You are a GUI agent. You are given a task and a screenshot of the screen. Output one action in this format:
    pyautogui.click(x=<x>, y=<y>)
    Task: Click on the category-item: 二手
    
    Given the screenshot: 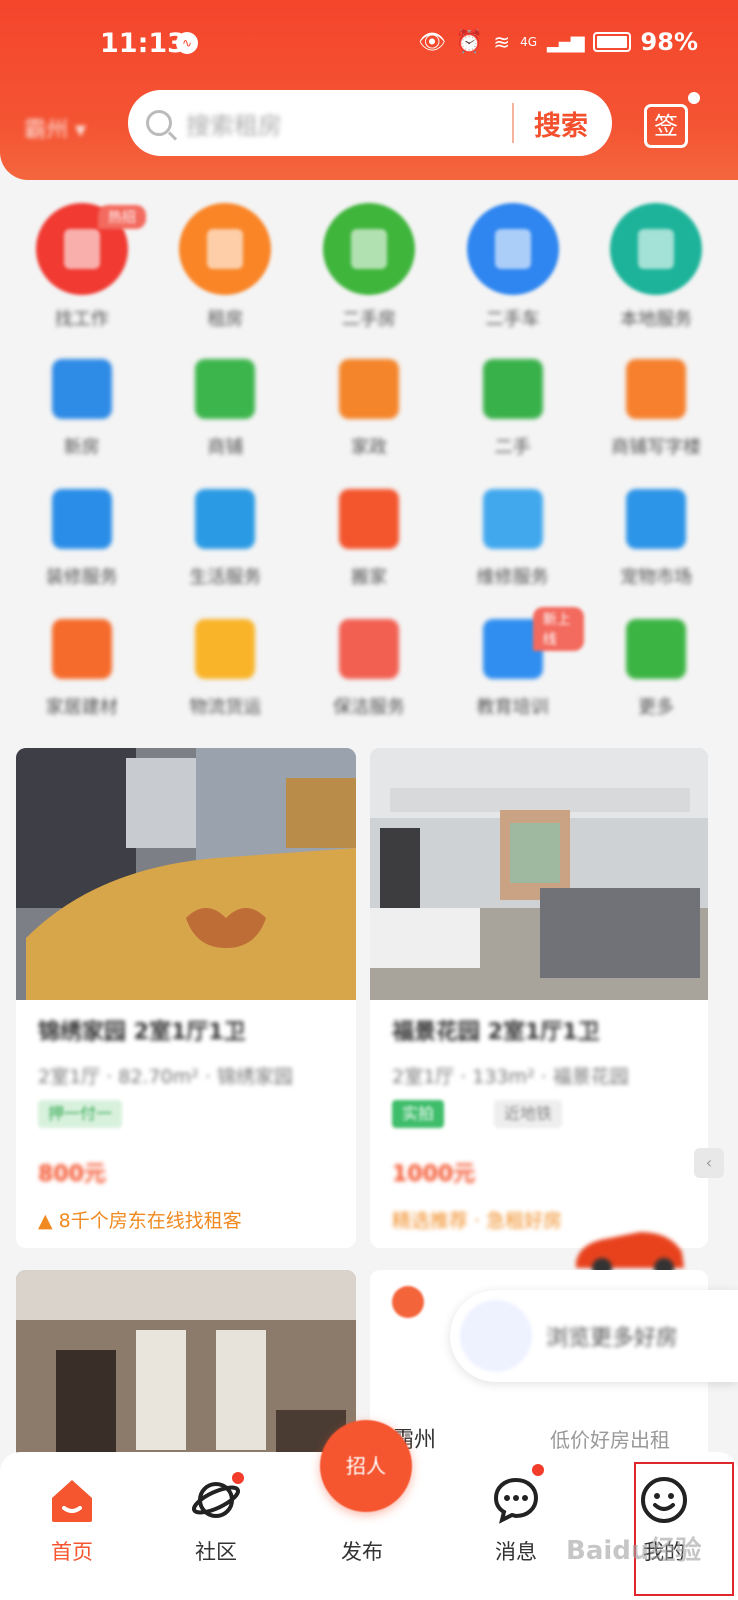 What is the action you would take?
    pyautogui.click(x=513, y=407)
    